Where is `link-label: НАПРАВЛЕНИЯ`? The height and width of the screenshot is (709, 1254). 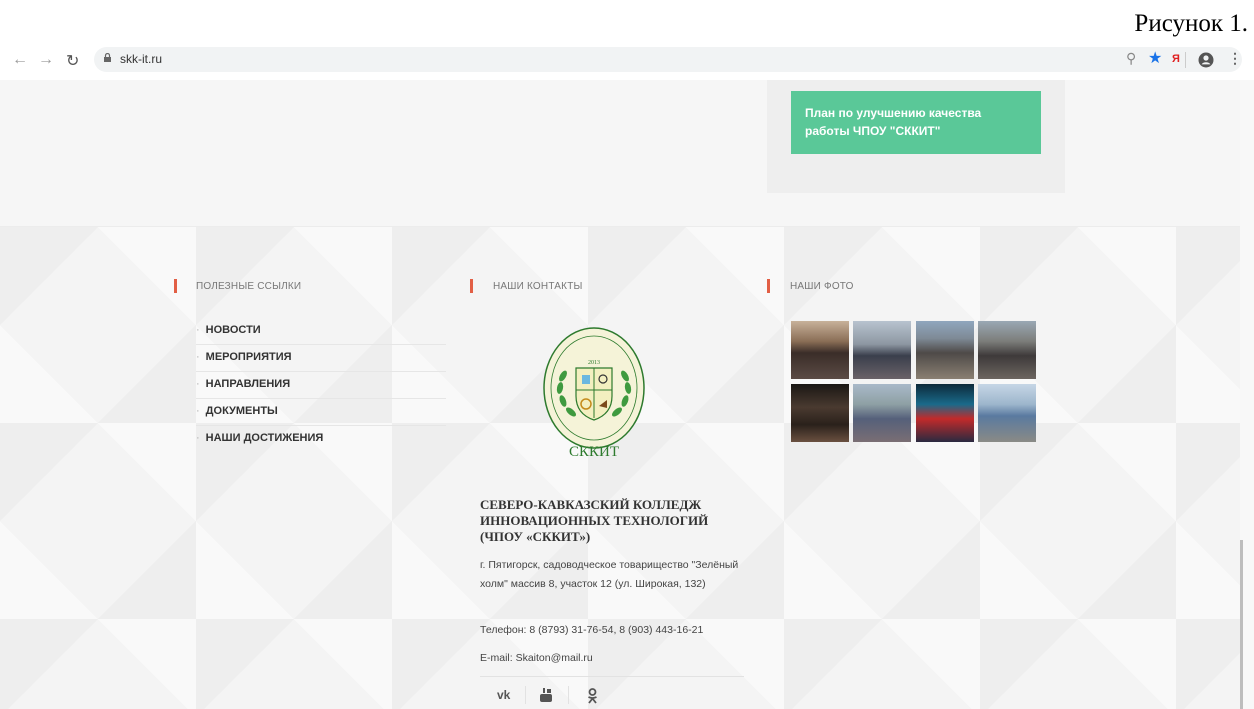 link-label: НАПРАВЛЕНИЯ is located at coordinates (248, 384).